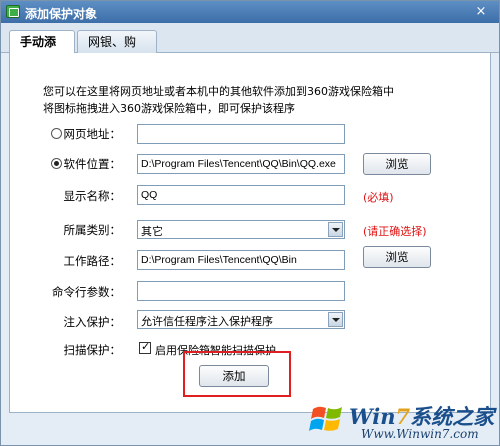  I want to click on watermark-url: Www.Winwin7.com, so click(420, 434).